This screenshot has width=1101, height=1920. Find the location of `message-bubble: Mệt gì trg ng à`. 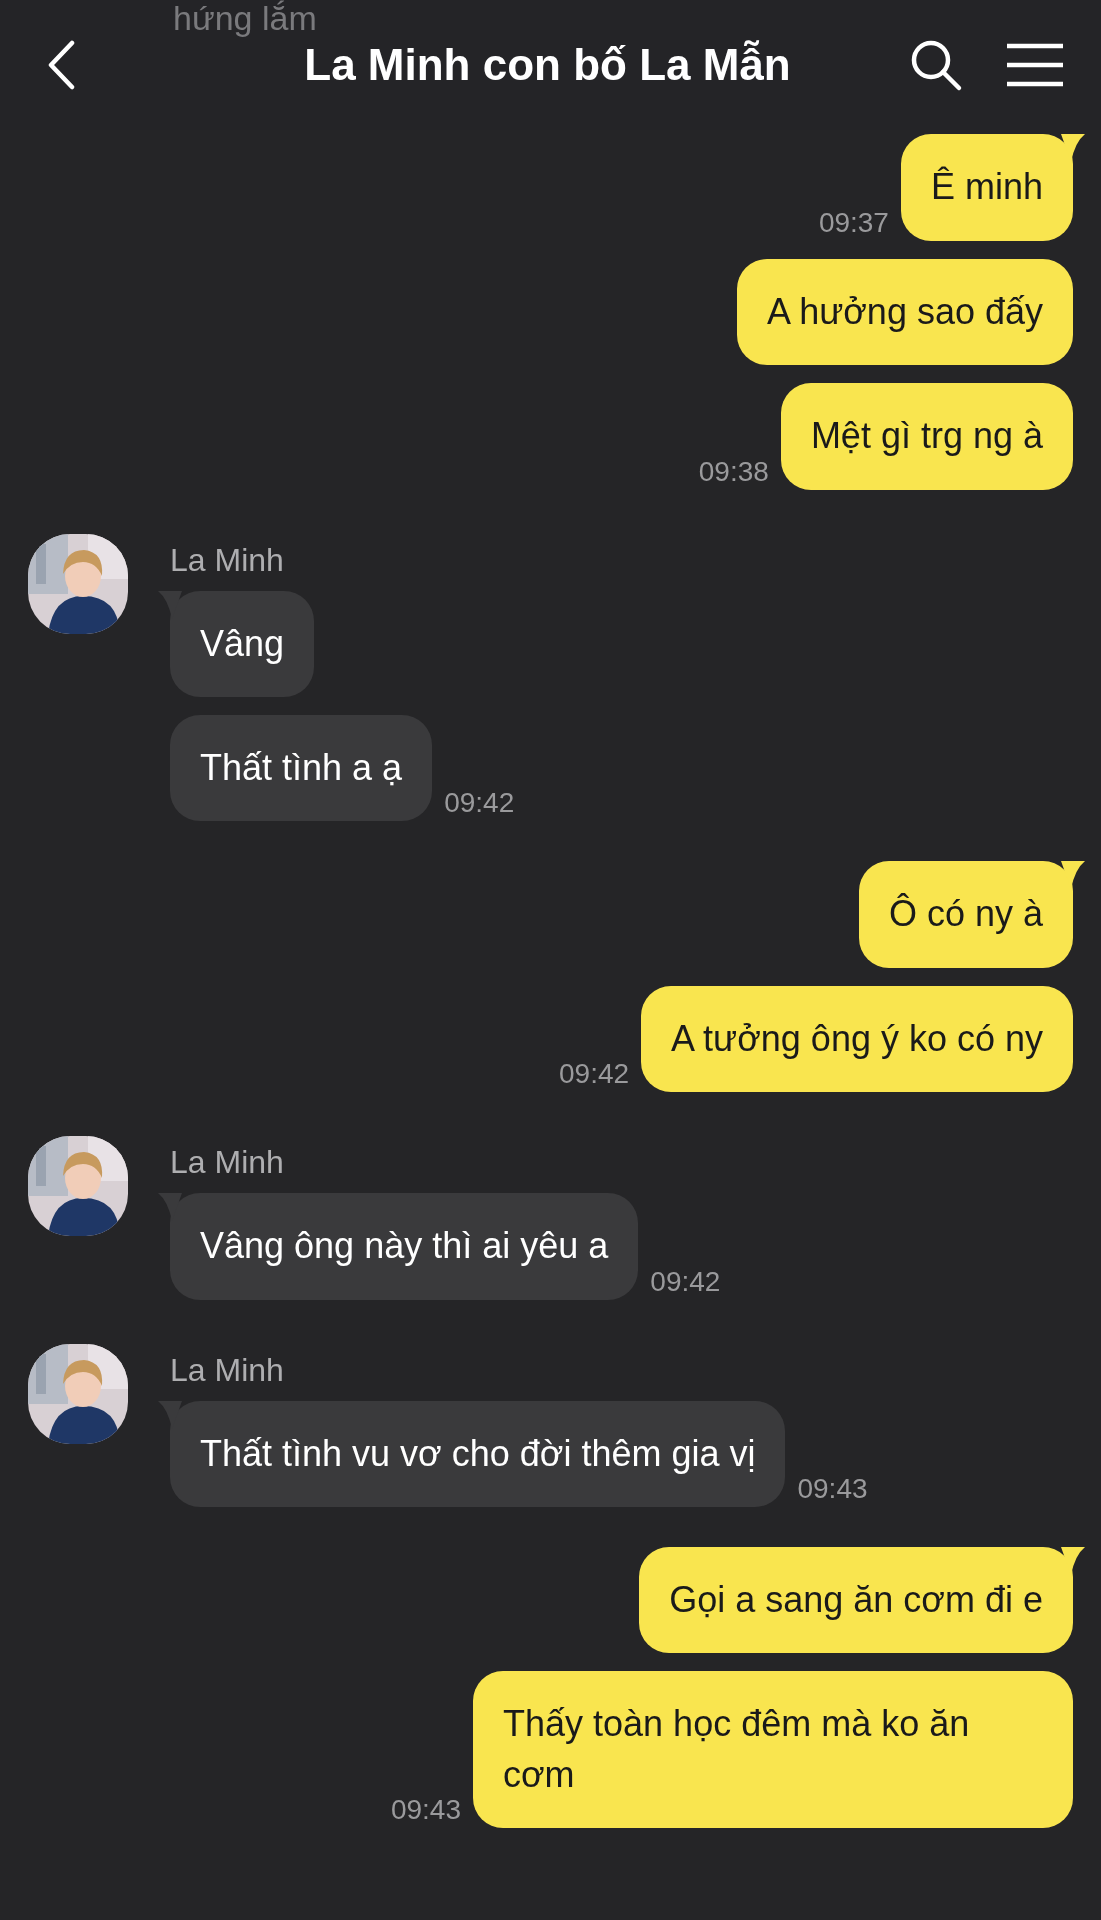

message-bubble: Mệt gì trg ng à is located at coordinates (926, 436).